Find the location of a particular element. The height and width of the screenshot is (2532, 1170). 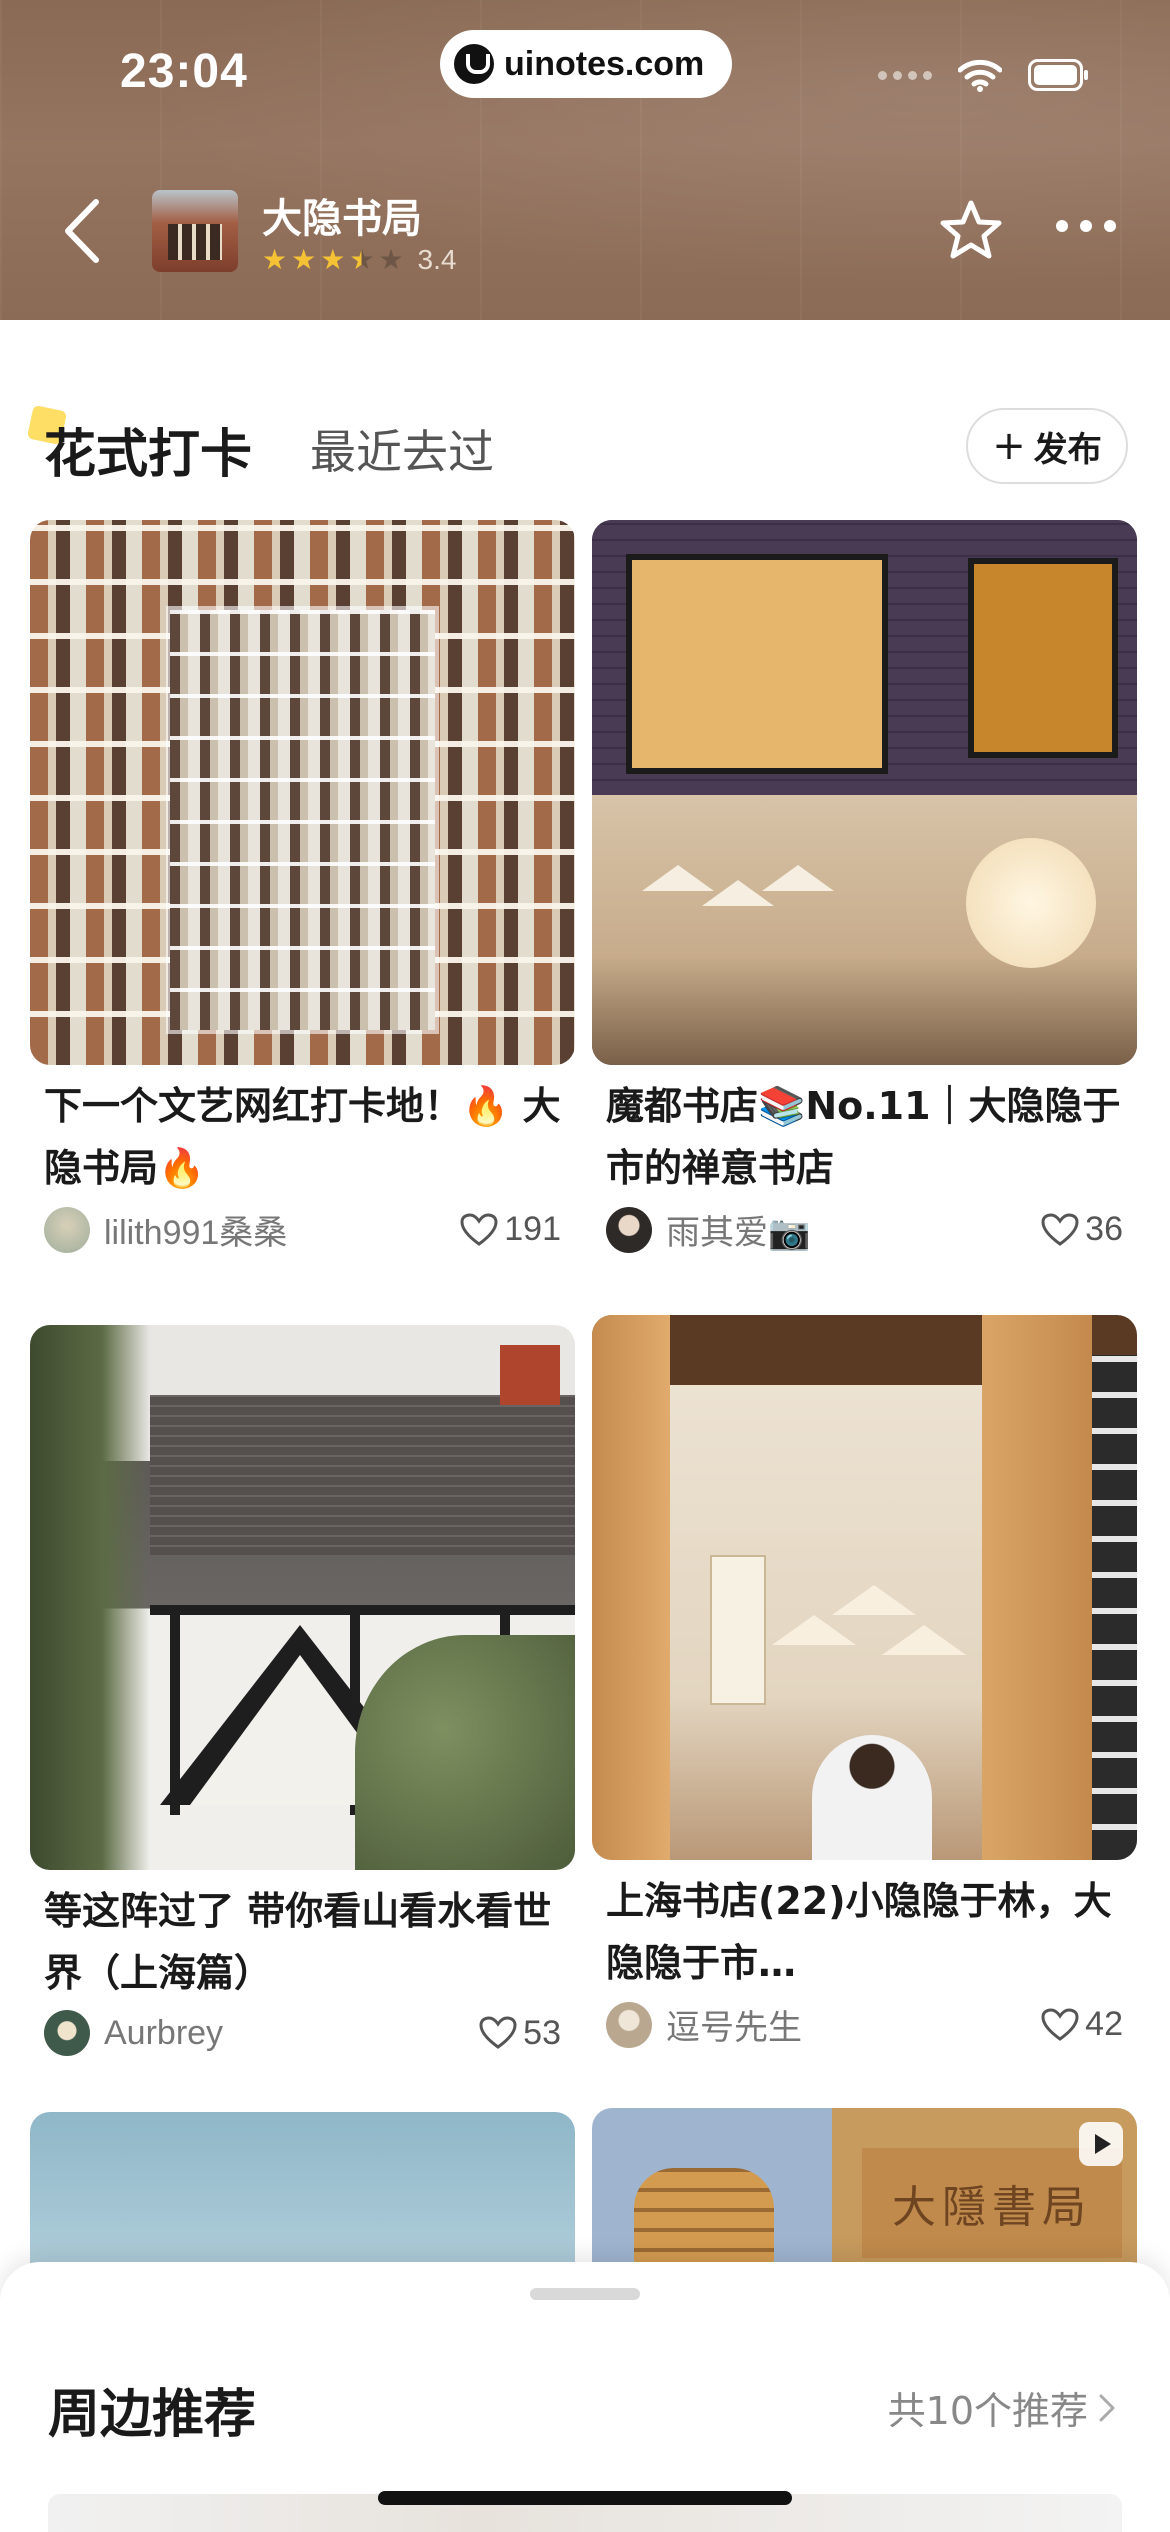

post-author: Aurbrey is located at coordinates (133, 2033).